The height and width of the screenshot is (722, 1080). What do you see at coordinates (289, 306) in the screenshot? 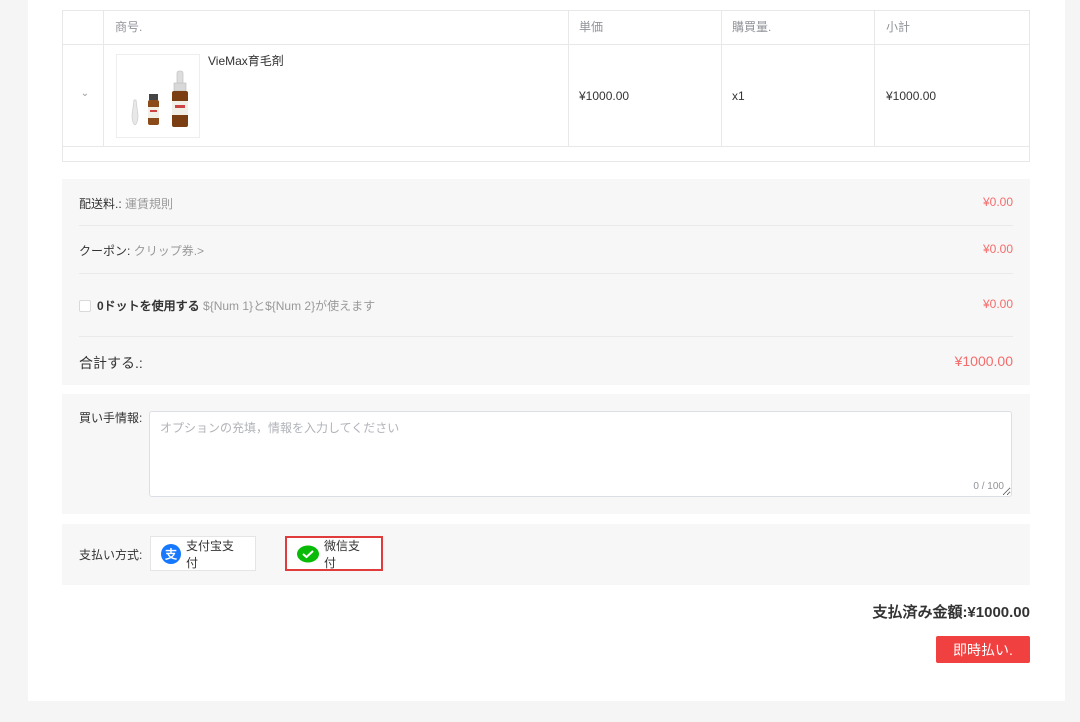
I see `points-hint: ${Num 1}と${Num 2}が使えます` at bounding box center [289, 306].